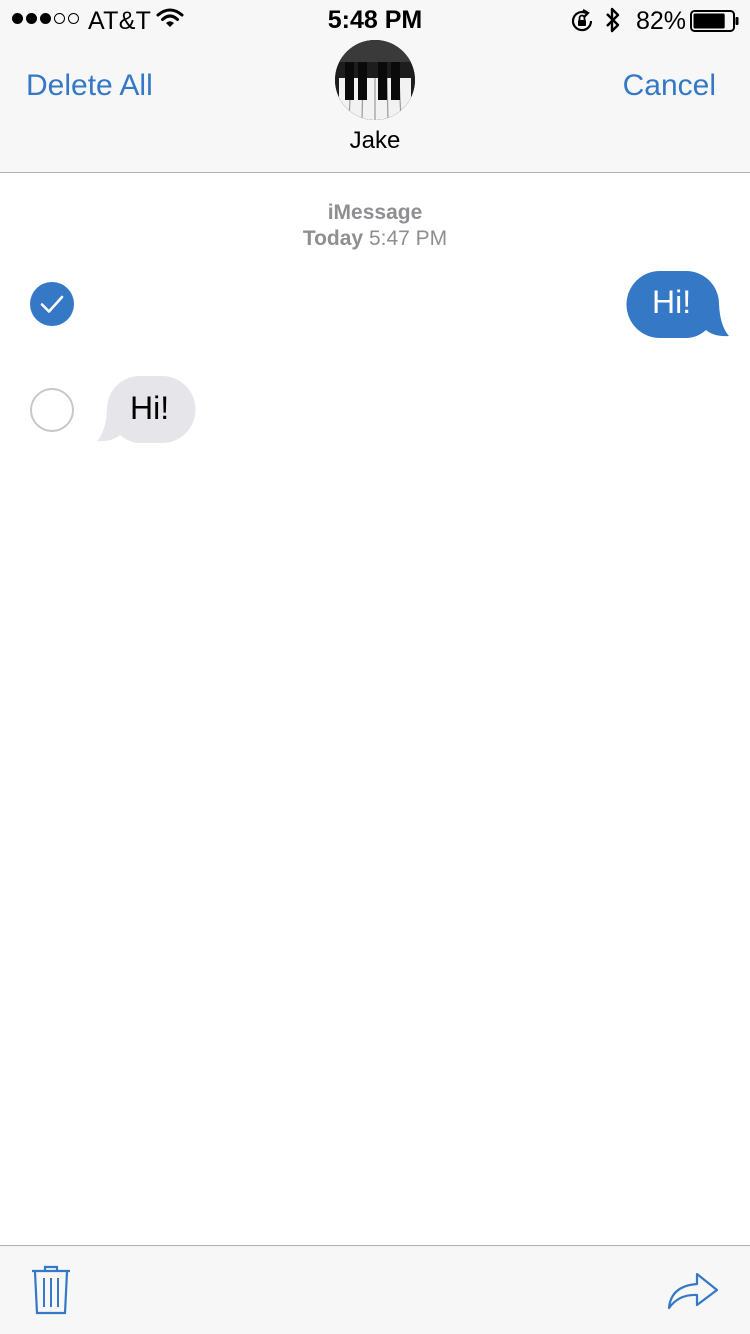 The width and height of the screenshot is (750, 1334). Describe the element at coordinates (52, 410) in the screenshot. I see `message-select-checkbox-unchecked` at that location.